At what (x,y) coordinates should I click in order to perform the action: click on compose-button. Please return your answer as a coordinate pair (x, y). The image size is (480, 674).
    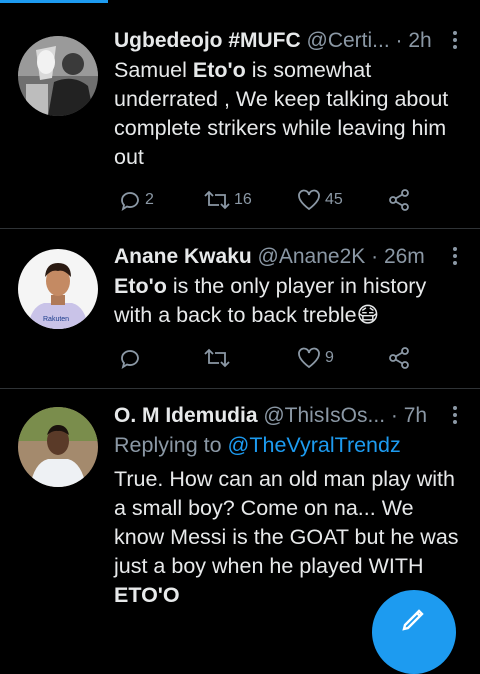
    Looking at the image, I should click on (414, 632).